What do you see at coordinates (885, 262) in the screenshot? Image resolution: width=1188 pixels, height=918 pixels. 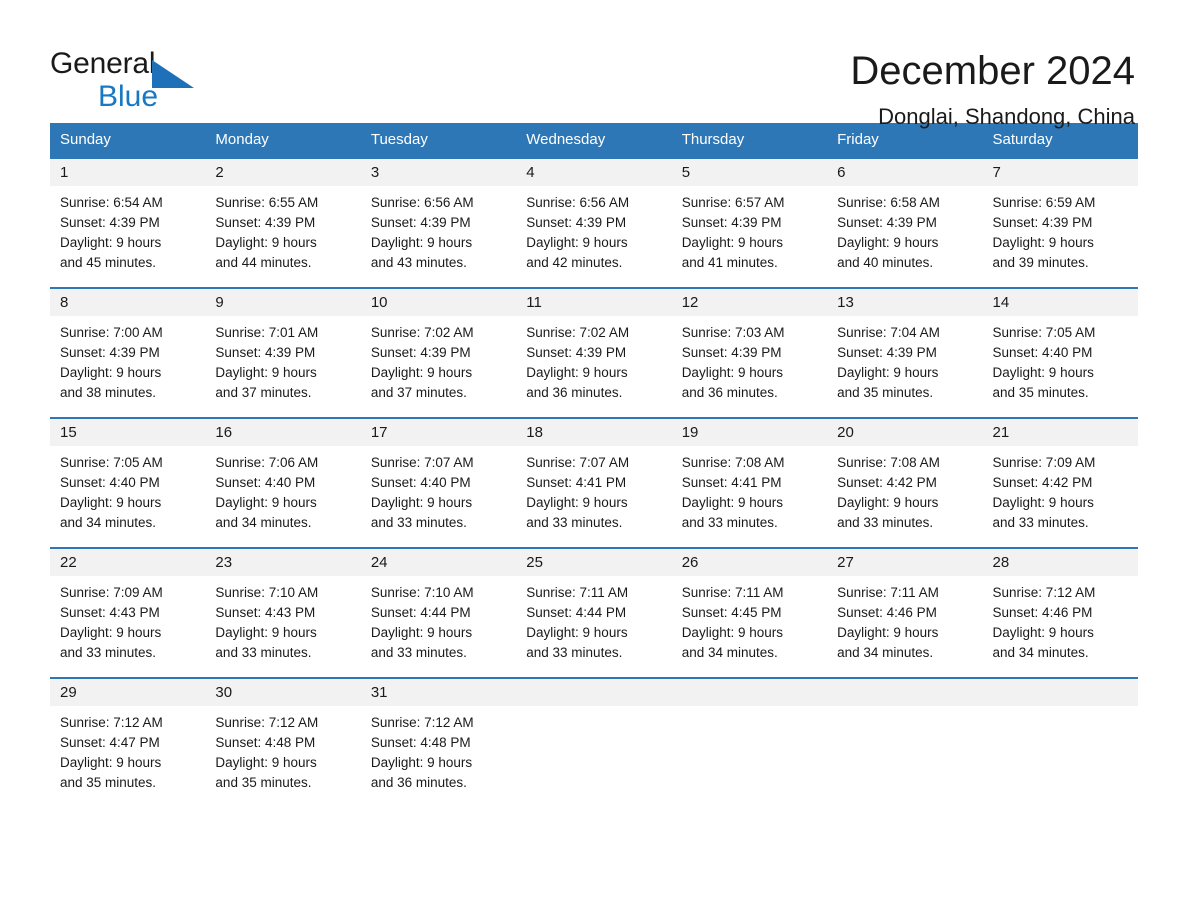 I see `daylight-text-line2: and 40 minutes.` at bounding box center [885, 262].